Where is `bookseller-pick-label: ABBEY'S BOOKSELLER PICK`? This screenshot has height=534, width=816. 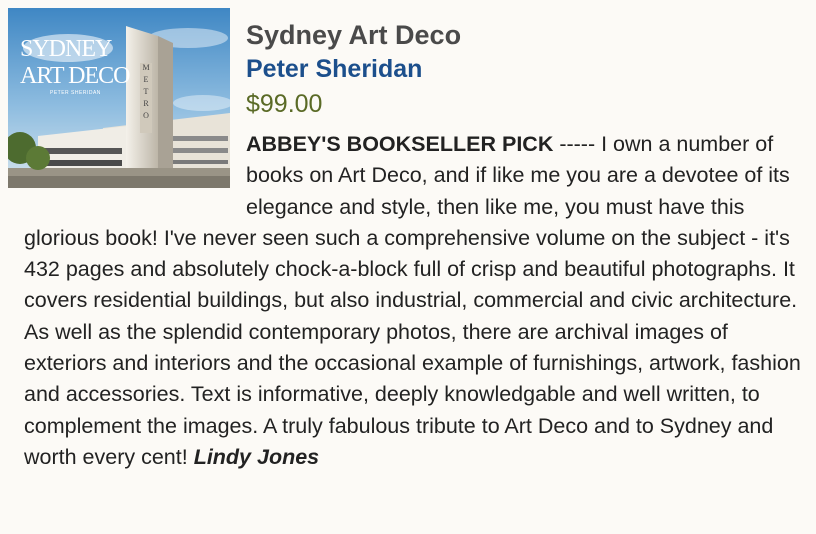 bookseller-pick-label: ABBEY'S BOOKSELLER PICK is located at coordinates (400, 144).